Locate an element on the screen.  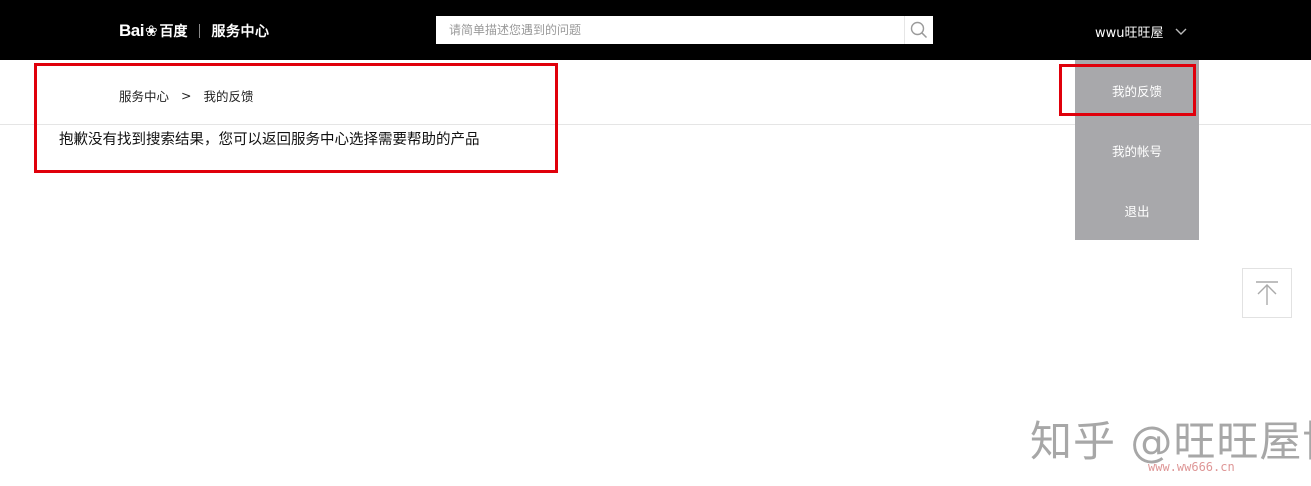
menu-item-logout: 退出 is located at coordinates (1137, 210).